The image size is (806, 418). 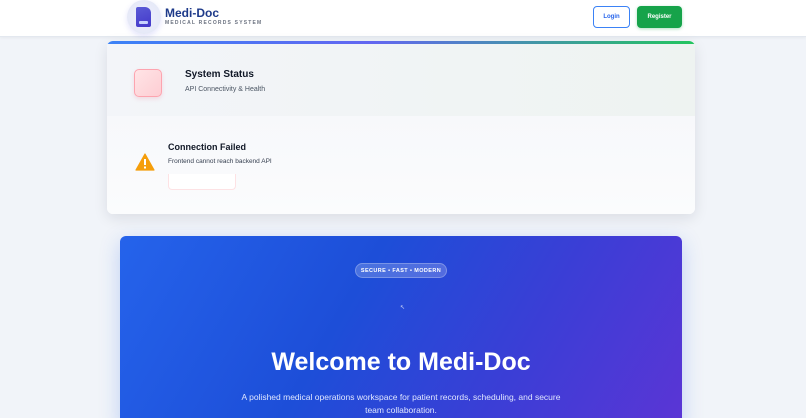 I want to click on mouse-cursor-icon: ↖, so click(x=403, y=308).